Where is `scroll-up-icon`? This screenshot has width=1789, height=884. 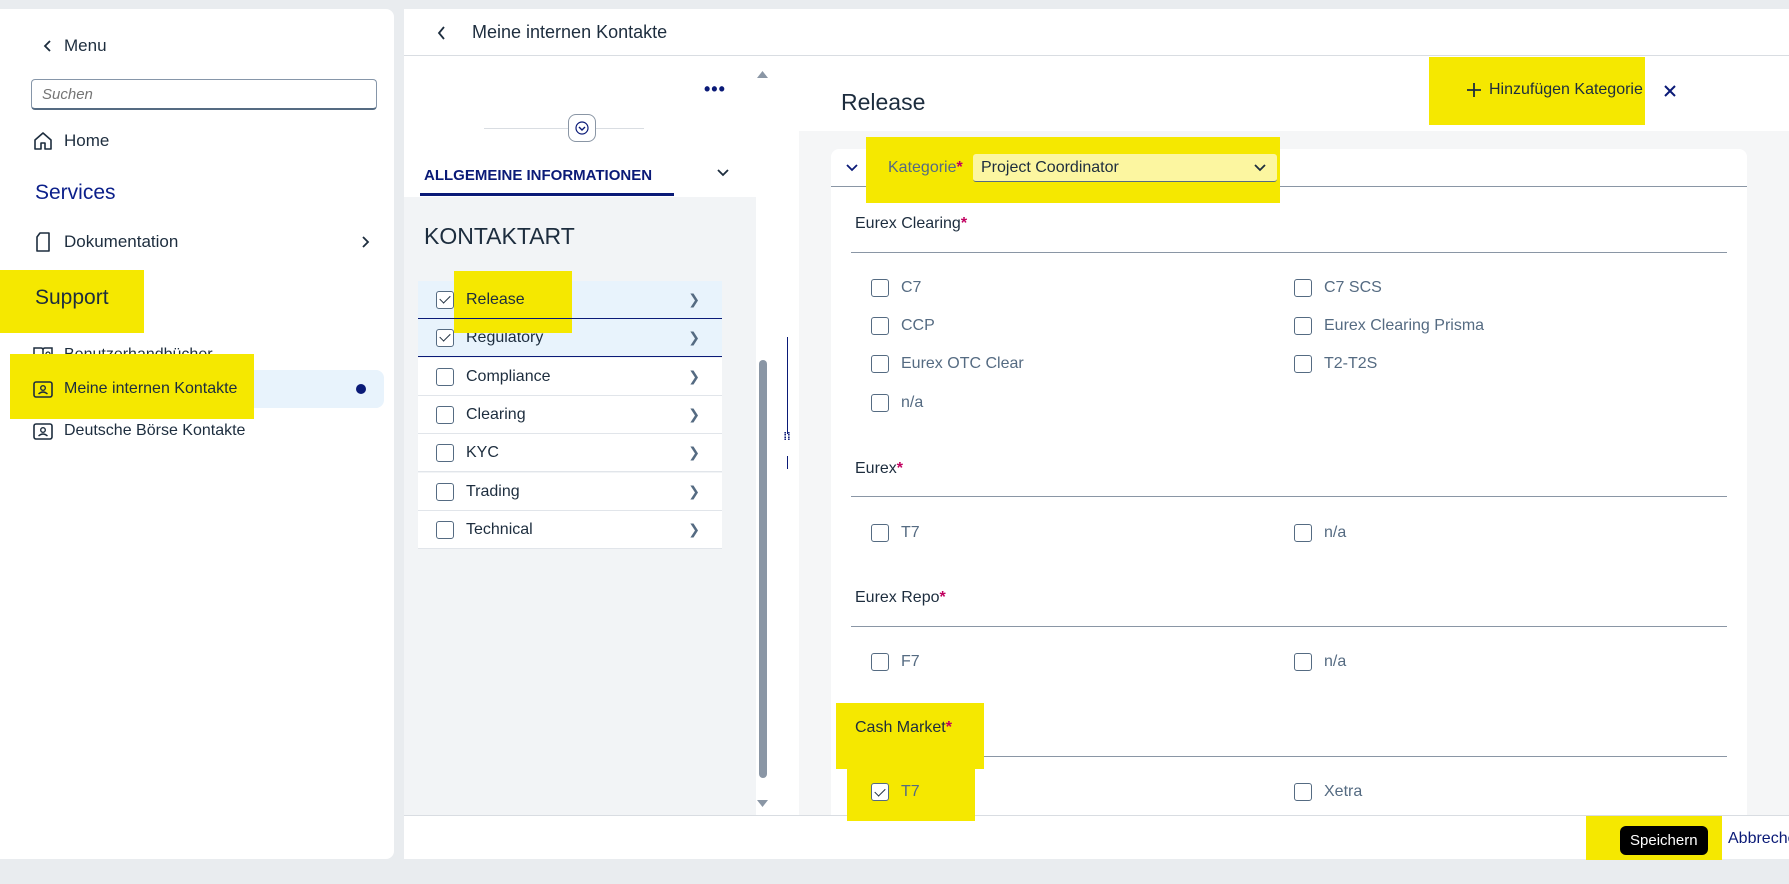
scroll-up-icon is located at coordinates (762, 74).